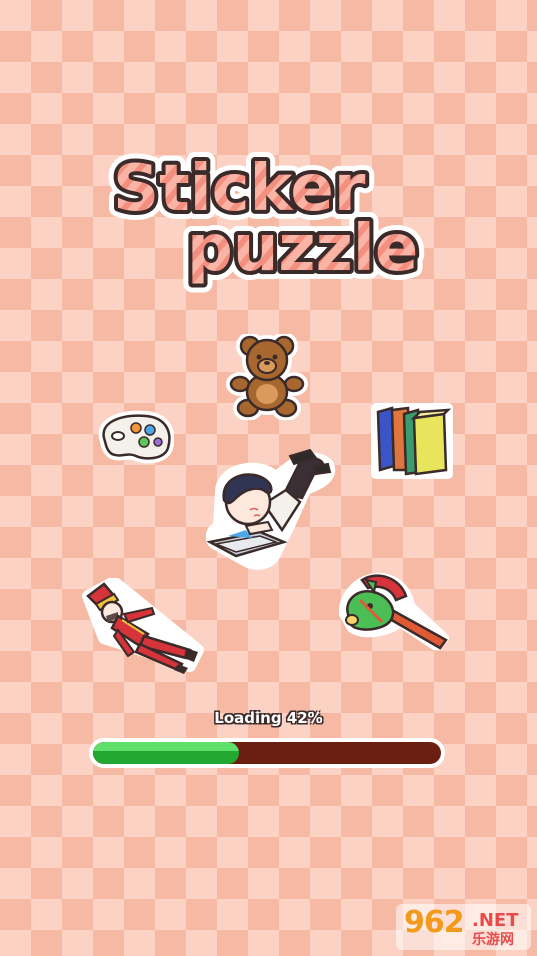 Image resolution: width=537 pixels, height=956 pixels. I want to click on paint-palette-icon, so click(136, 437).